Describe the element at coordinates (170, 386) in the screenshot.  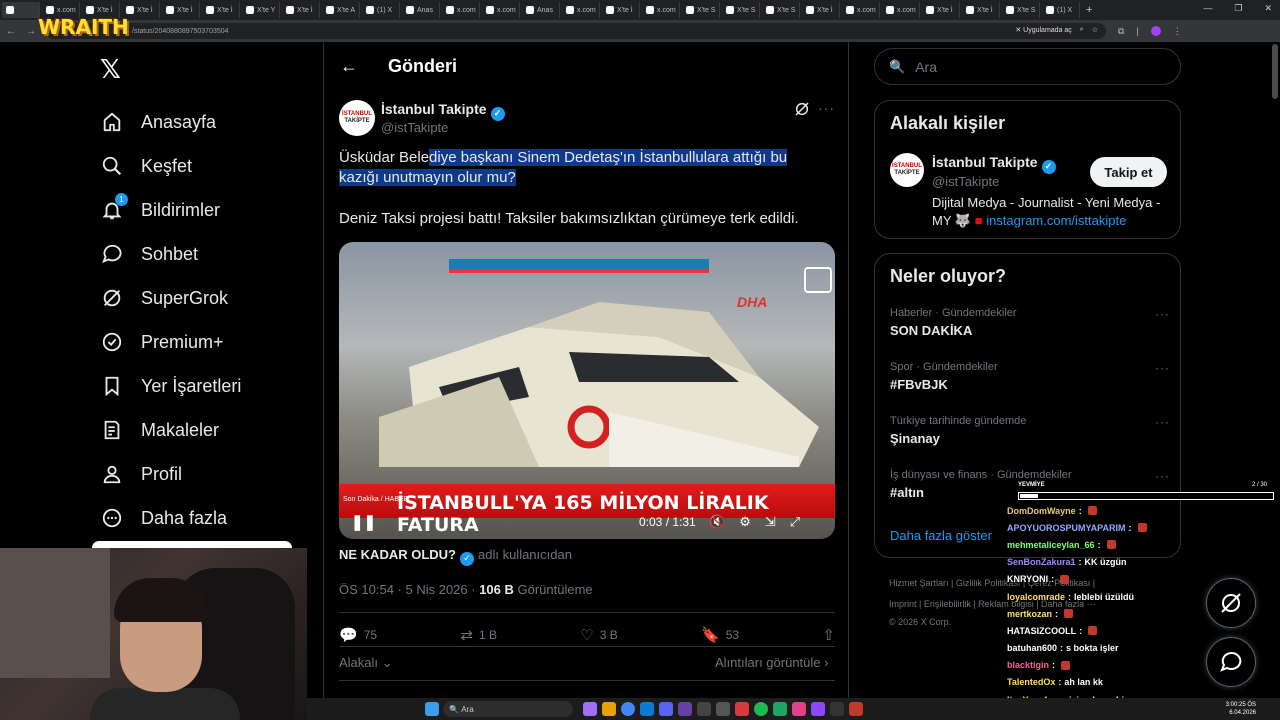
I see `sidebar-item-bookmarks: Yer İşaretleri` at that location.